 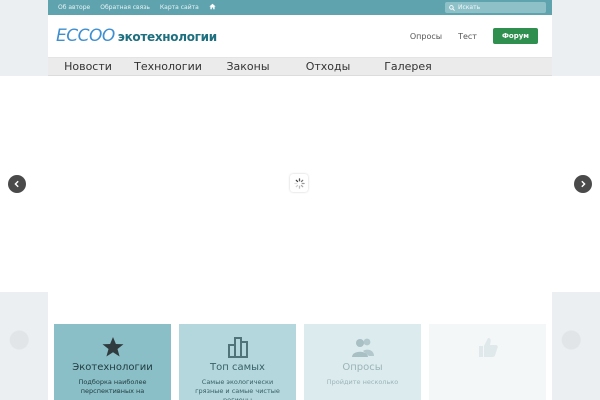 I want to click on thumbs-up-icon, so click(x=488, y=347).